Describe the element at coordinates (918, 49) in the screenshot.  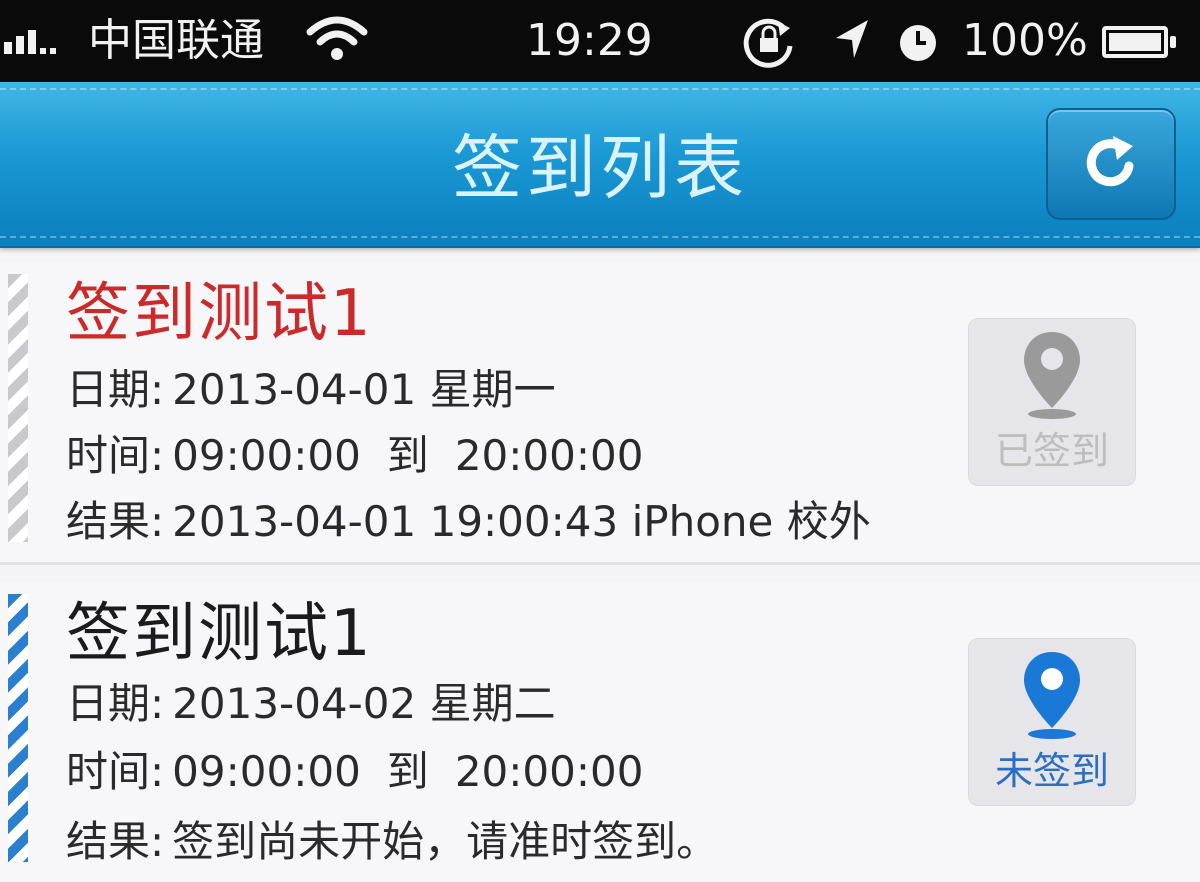
I see `alarm-icon` at that location.